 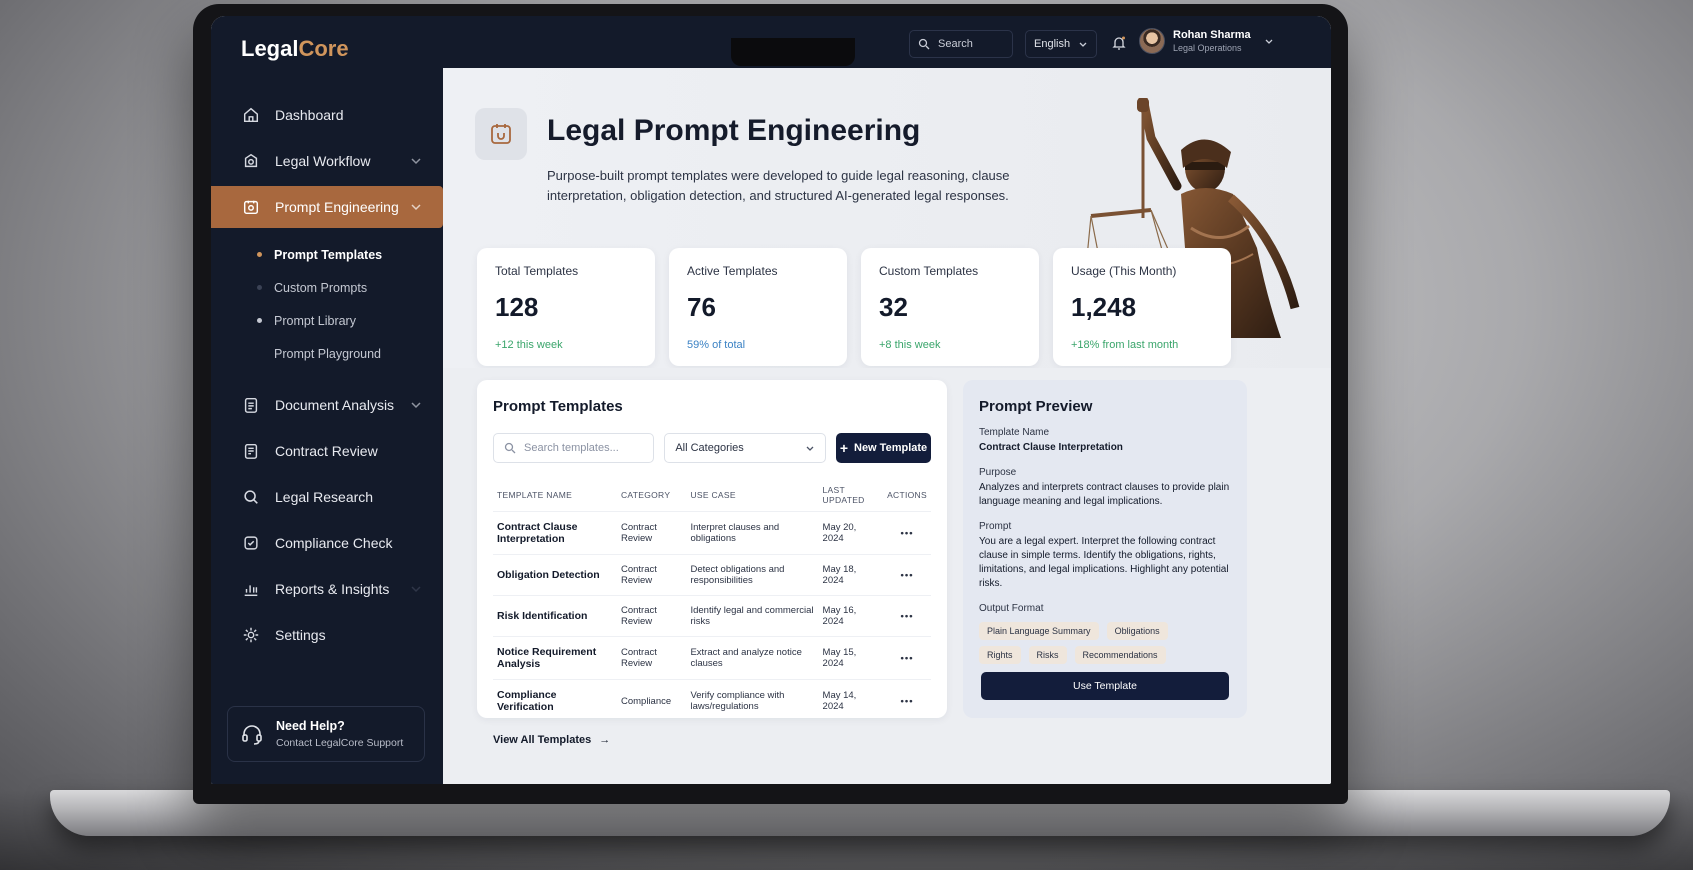 What do you see at coordinates (1052, 44) in the screenshot?
I see `language-value: English` at bounding box center [1052, 44].